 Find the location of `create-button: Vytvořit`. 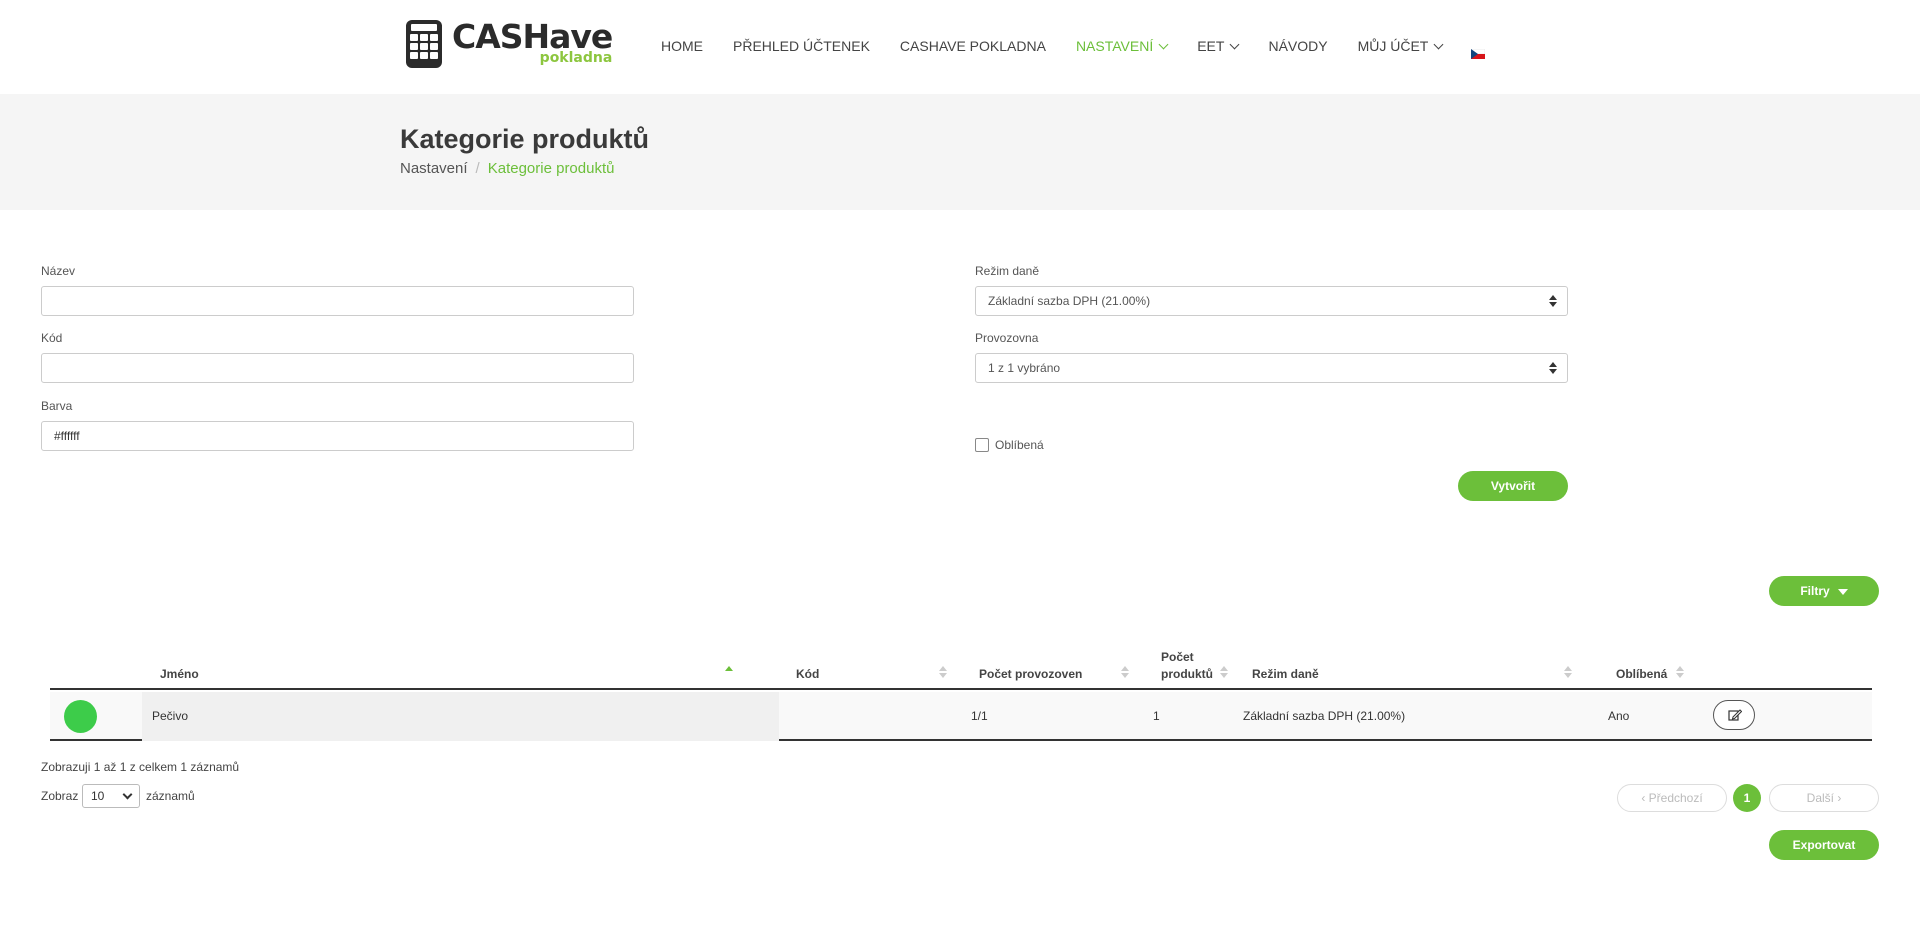

create-button: Vytvořit is located at coordinates (1513, 486).